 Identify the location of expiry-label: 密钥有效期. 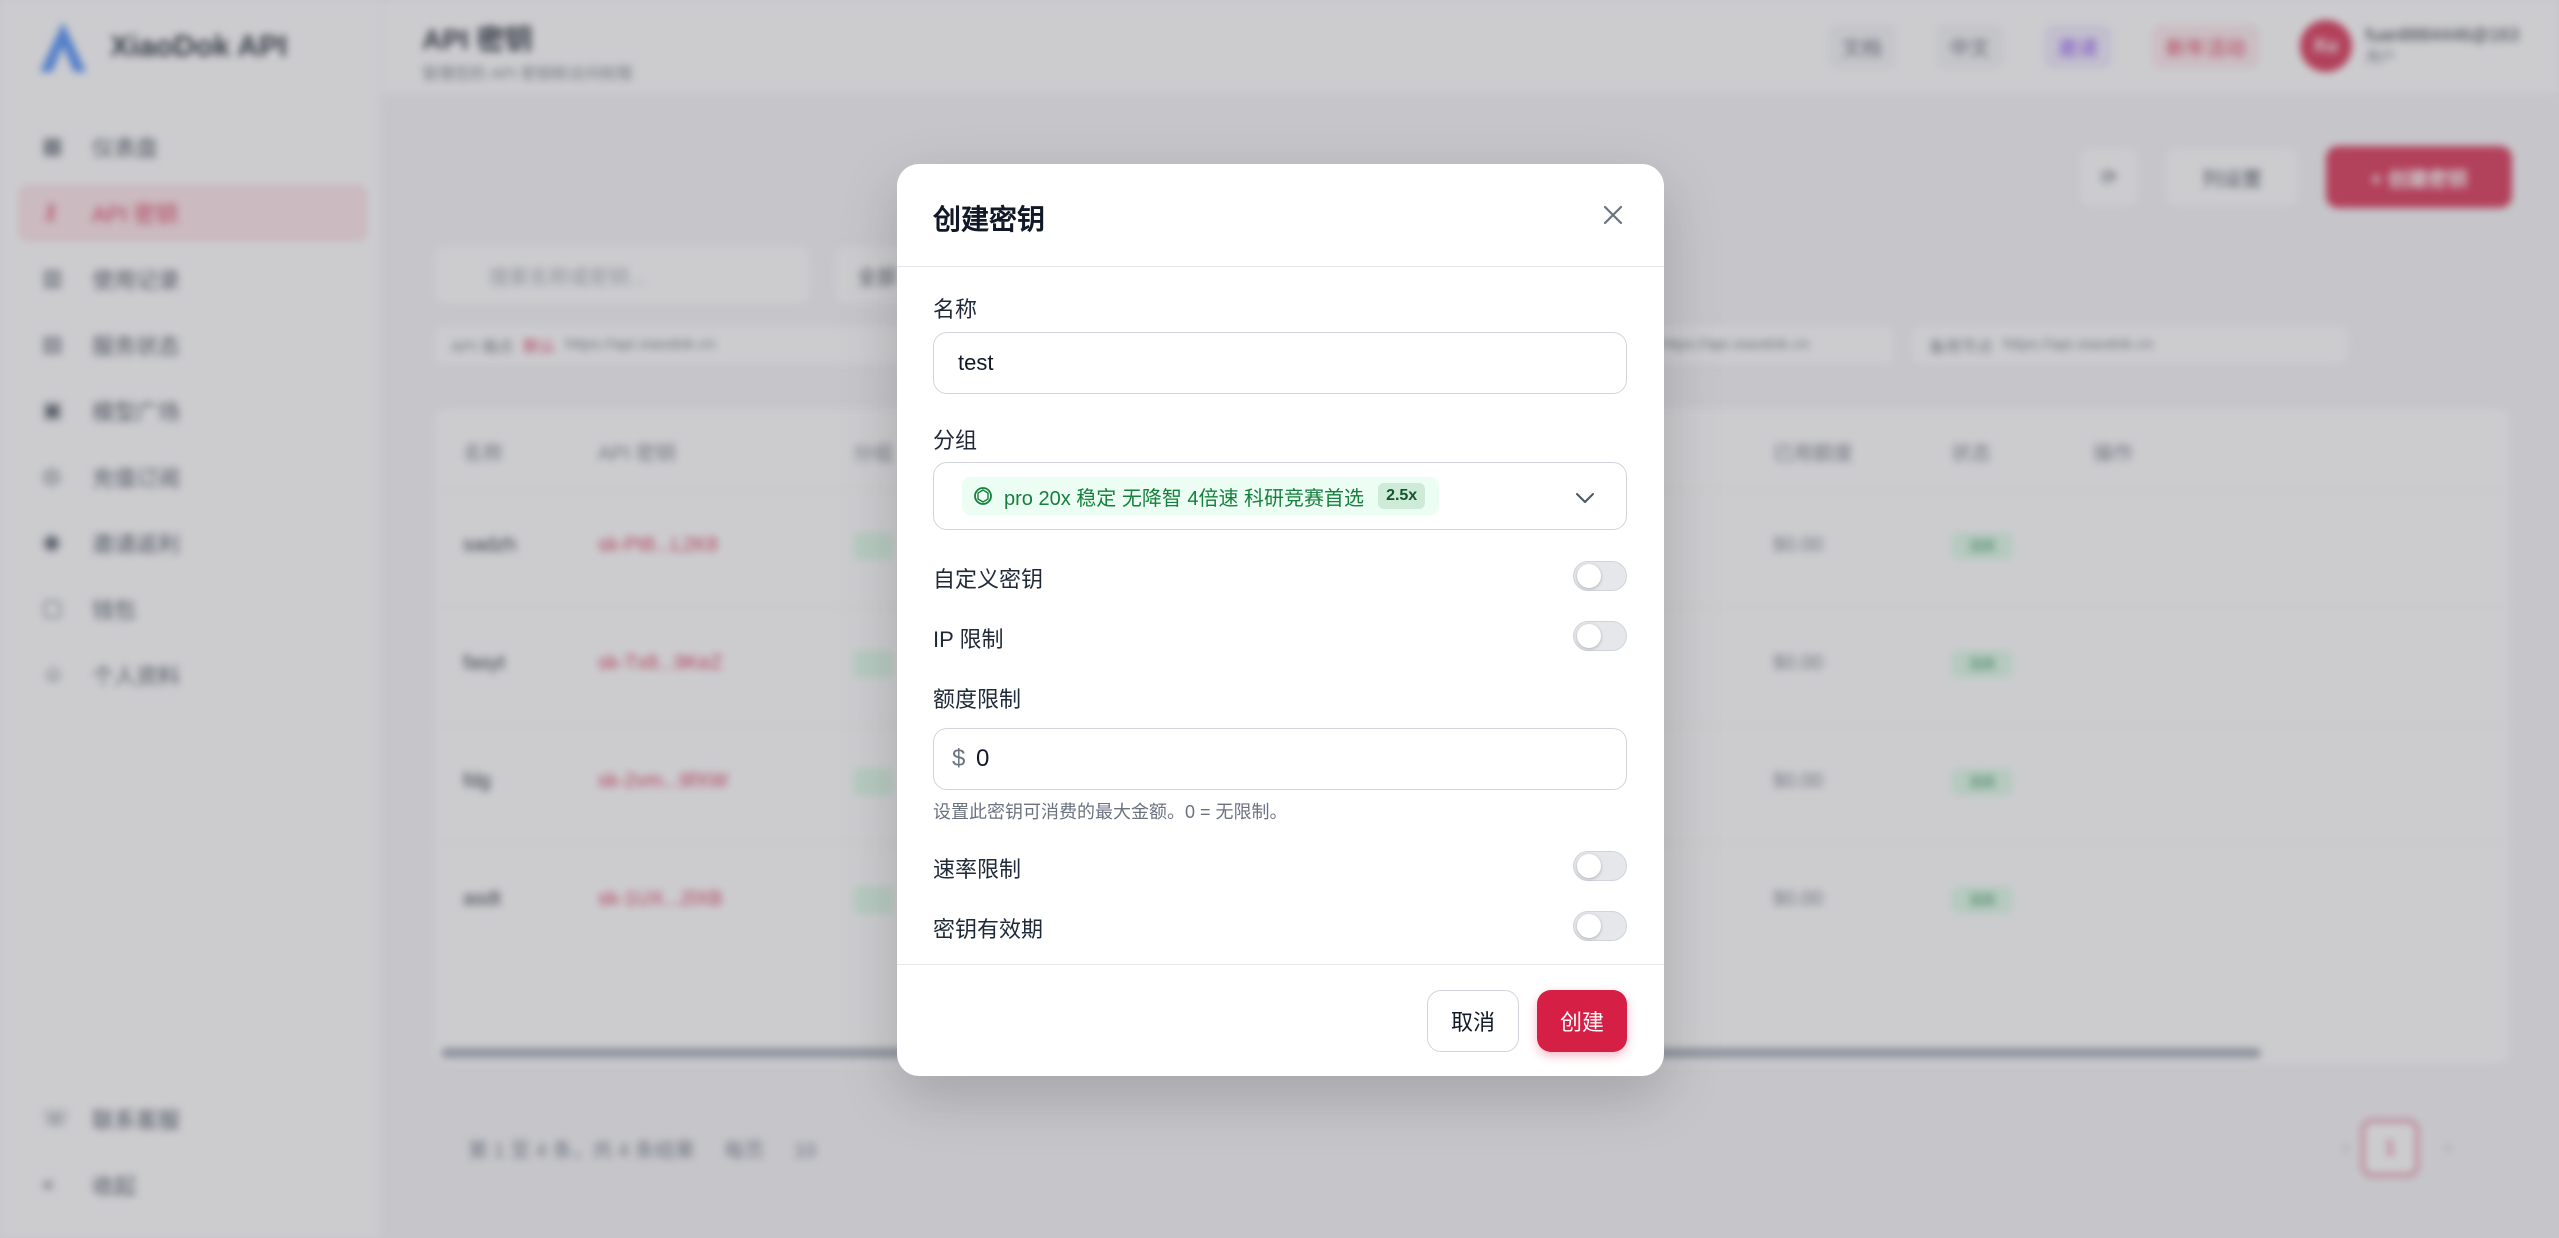
(988, 929).